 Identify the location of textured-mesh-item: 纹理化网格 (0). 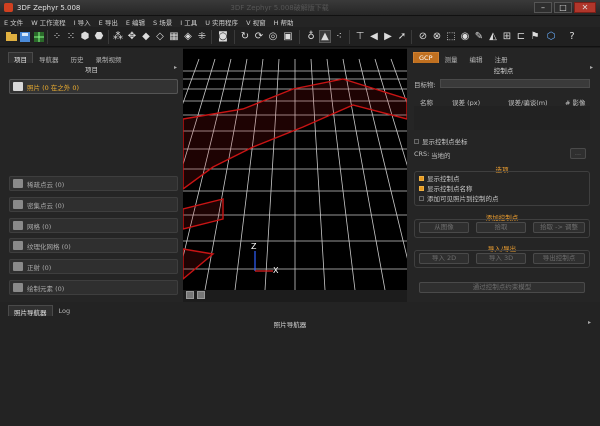
(93, 245).